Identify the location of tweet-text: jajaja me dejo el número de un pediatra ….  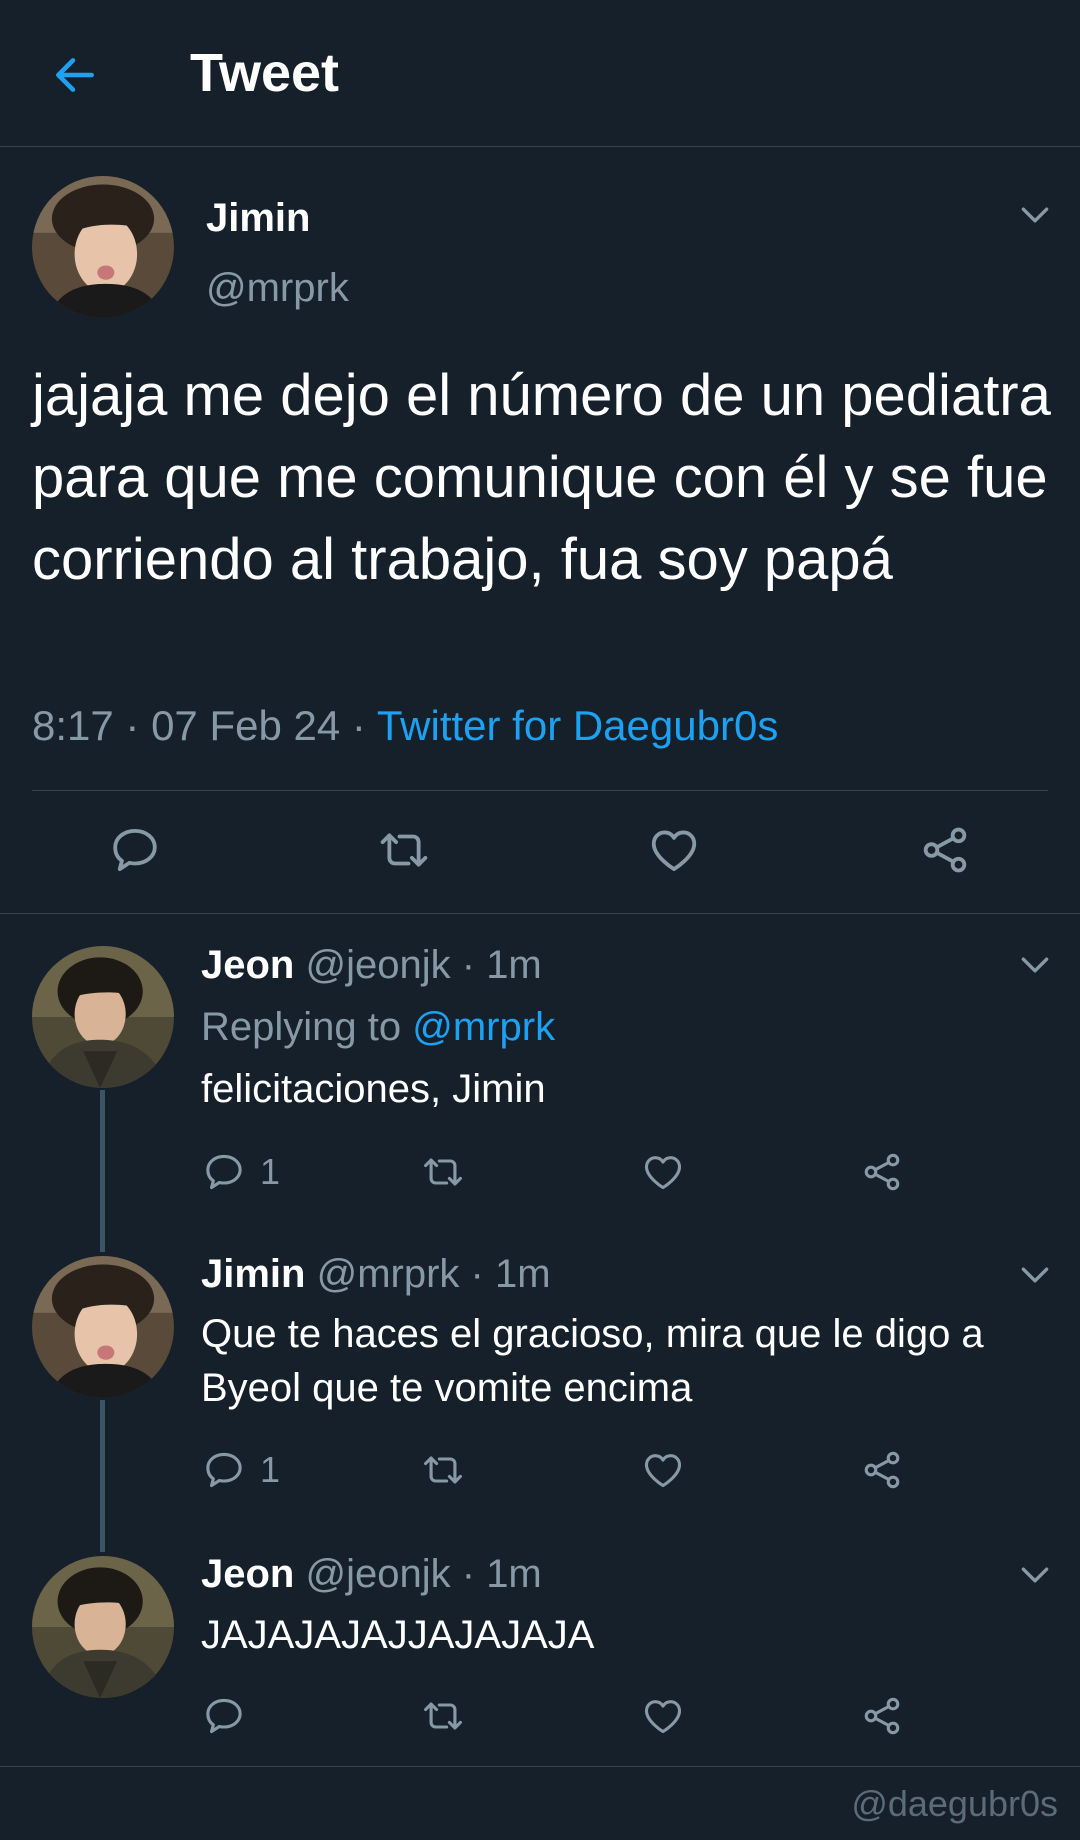
(541, 477).